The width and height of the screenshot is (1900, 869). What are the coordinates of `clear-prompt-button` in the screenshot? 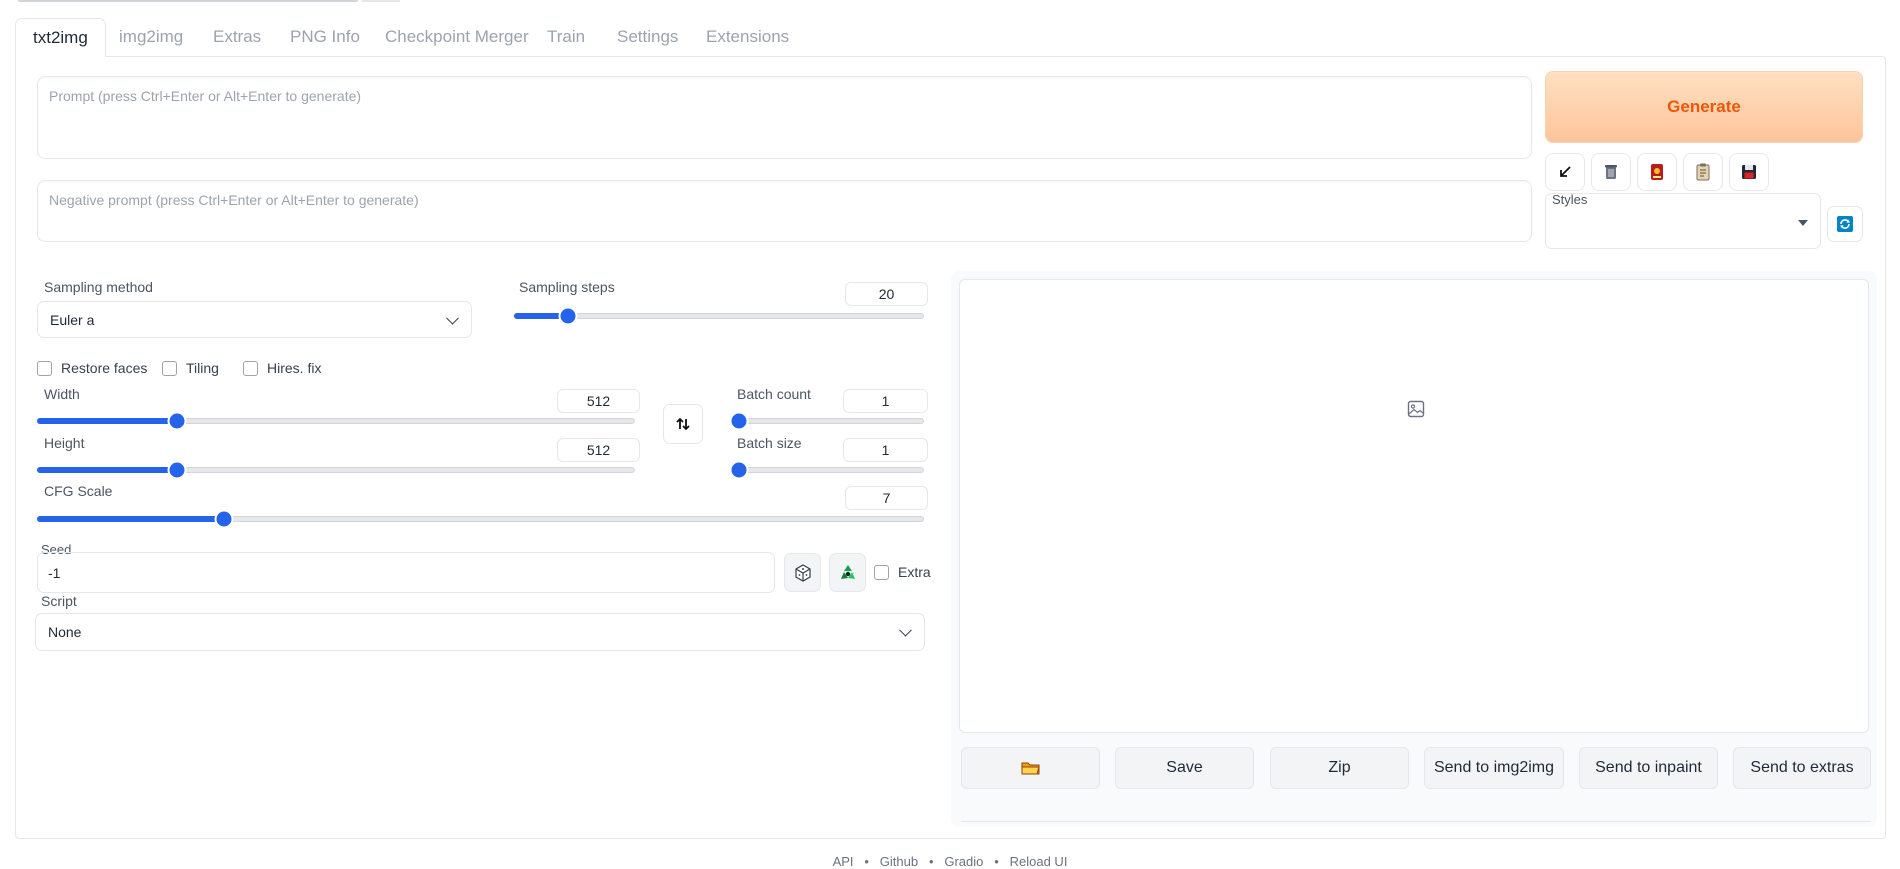 It's located at (1611, 172).